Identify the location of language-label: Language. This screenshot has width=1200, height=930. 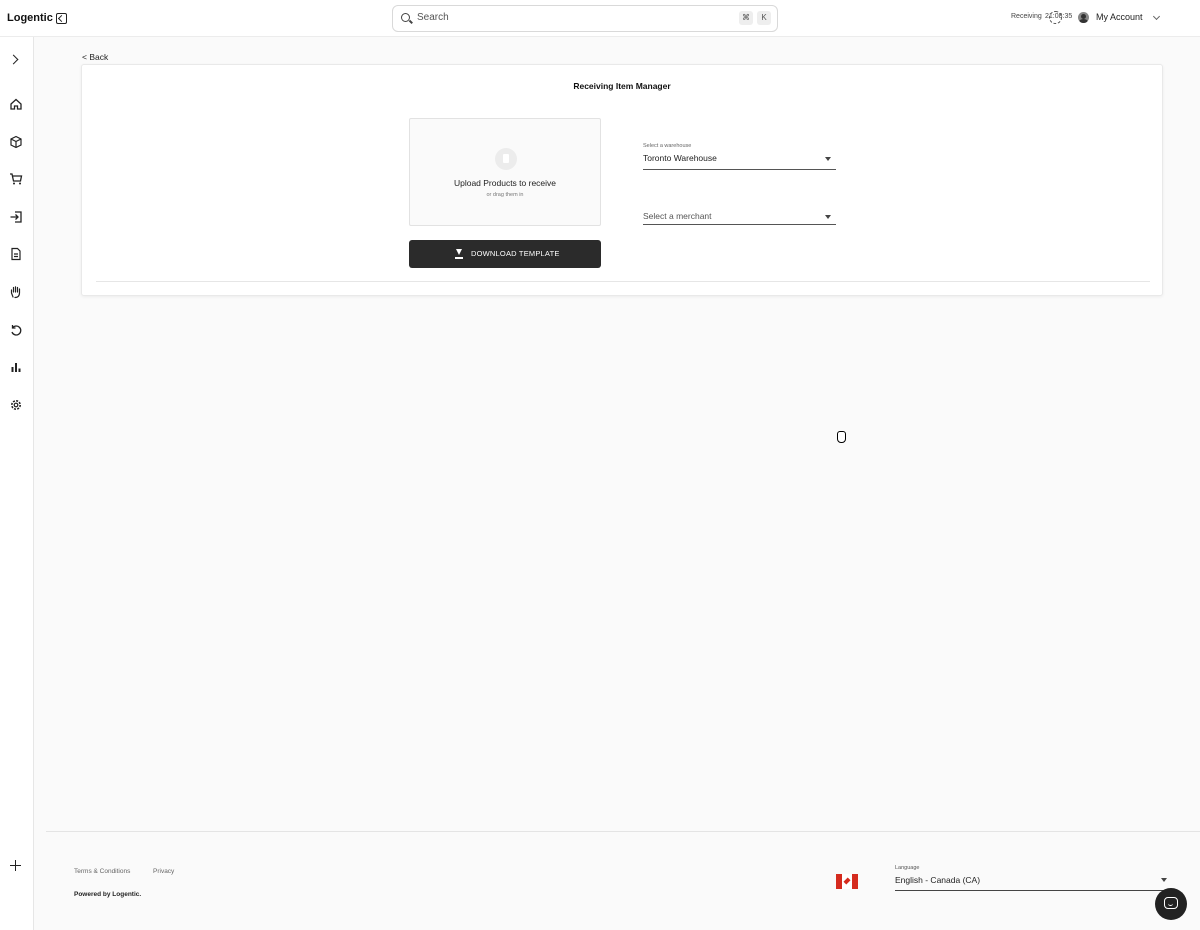
(907, 868).